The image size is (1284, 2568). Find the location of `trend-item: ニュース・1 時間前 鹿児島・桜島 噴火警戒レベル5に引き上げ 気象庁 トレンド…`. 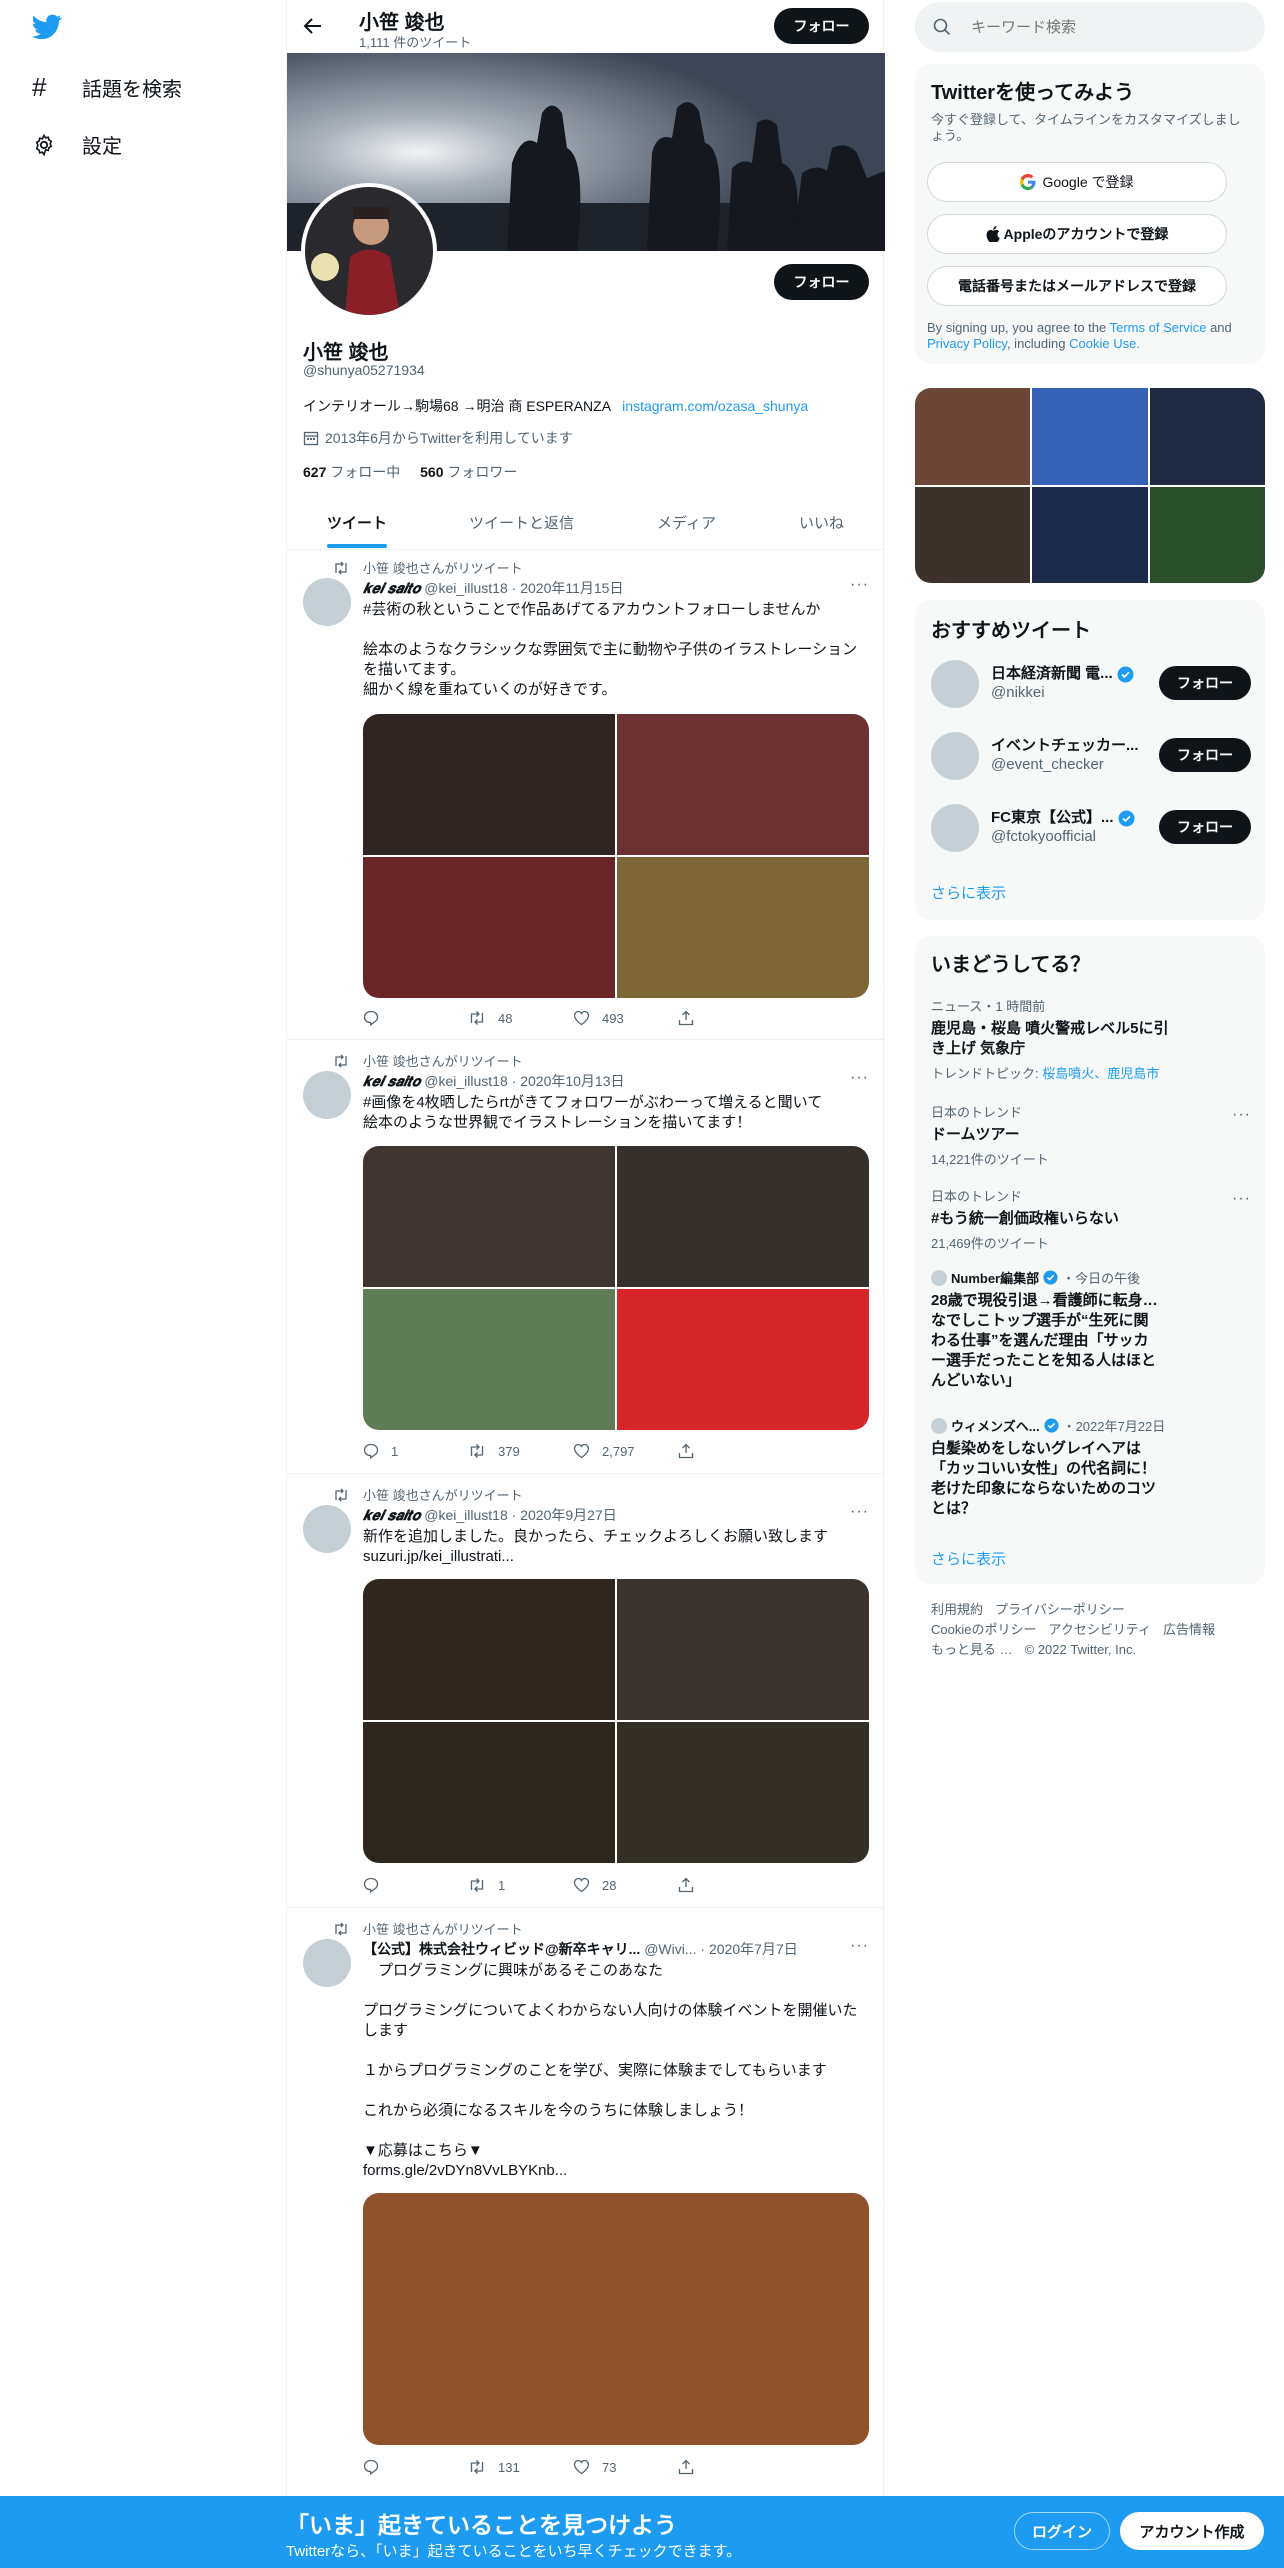

trend-item: ニュース・1 時間前 鹿児島・桜島 噴火警戒レベル5に引き上げ 気象庁 トレンド… is located at coordinates (1091, 1039).